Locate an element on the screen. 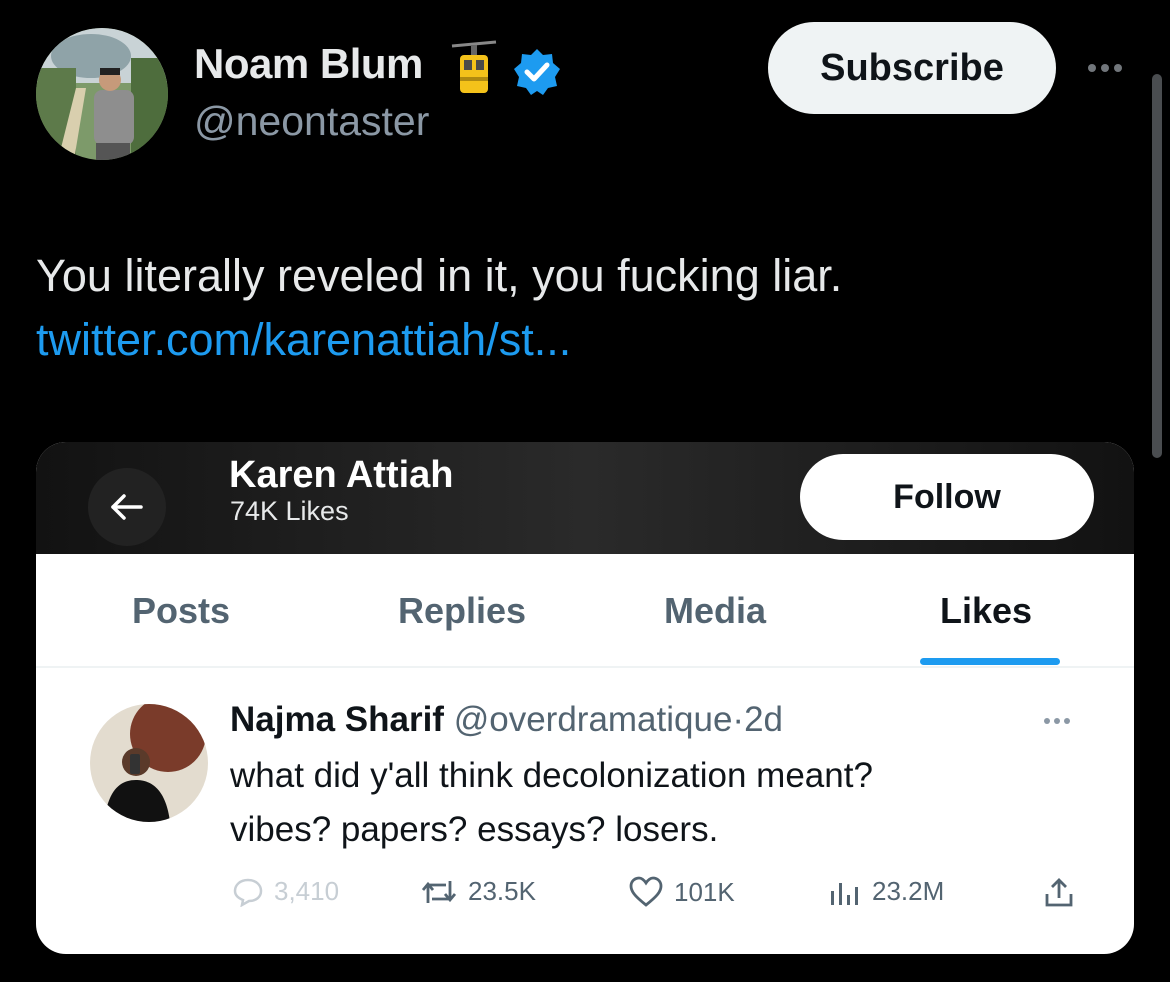 The width and height of the screenshot is (1170, 982). post-author-handle: @overdramatique is located at coordinates (593, 719).